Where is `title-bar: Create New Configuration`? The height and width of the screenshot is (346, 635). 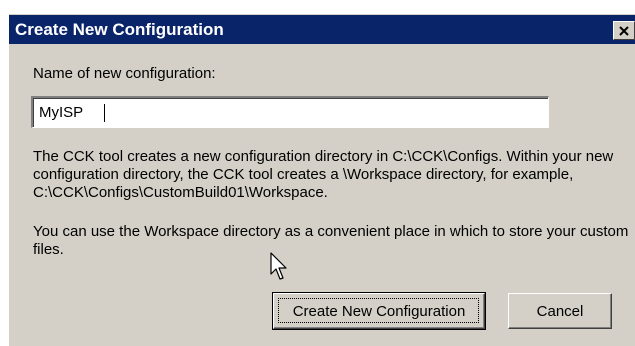 title-bar: Create New Configuration is located at coordinates (322, 29).